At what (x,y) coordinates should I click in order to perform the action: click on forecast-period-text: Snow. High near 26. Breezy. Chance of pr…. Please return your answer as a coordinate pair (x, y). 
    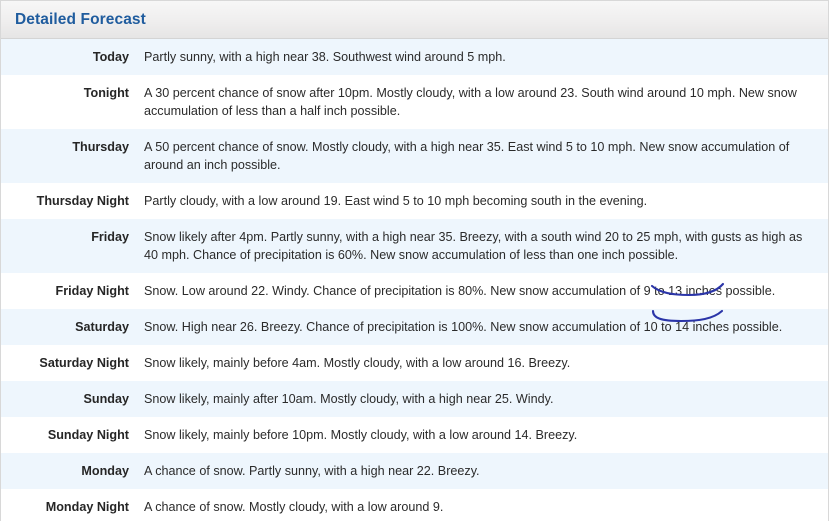
    Looking at the image, I should click on (463, 327).